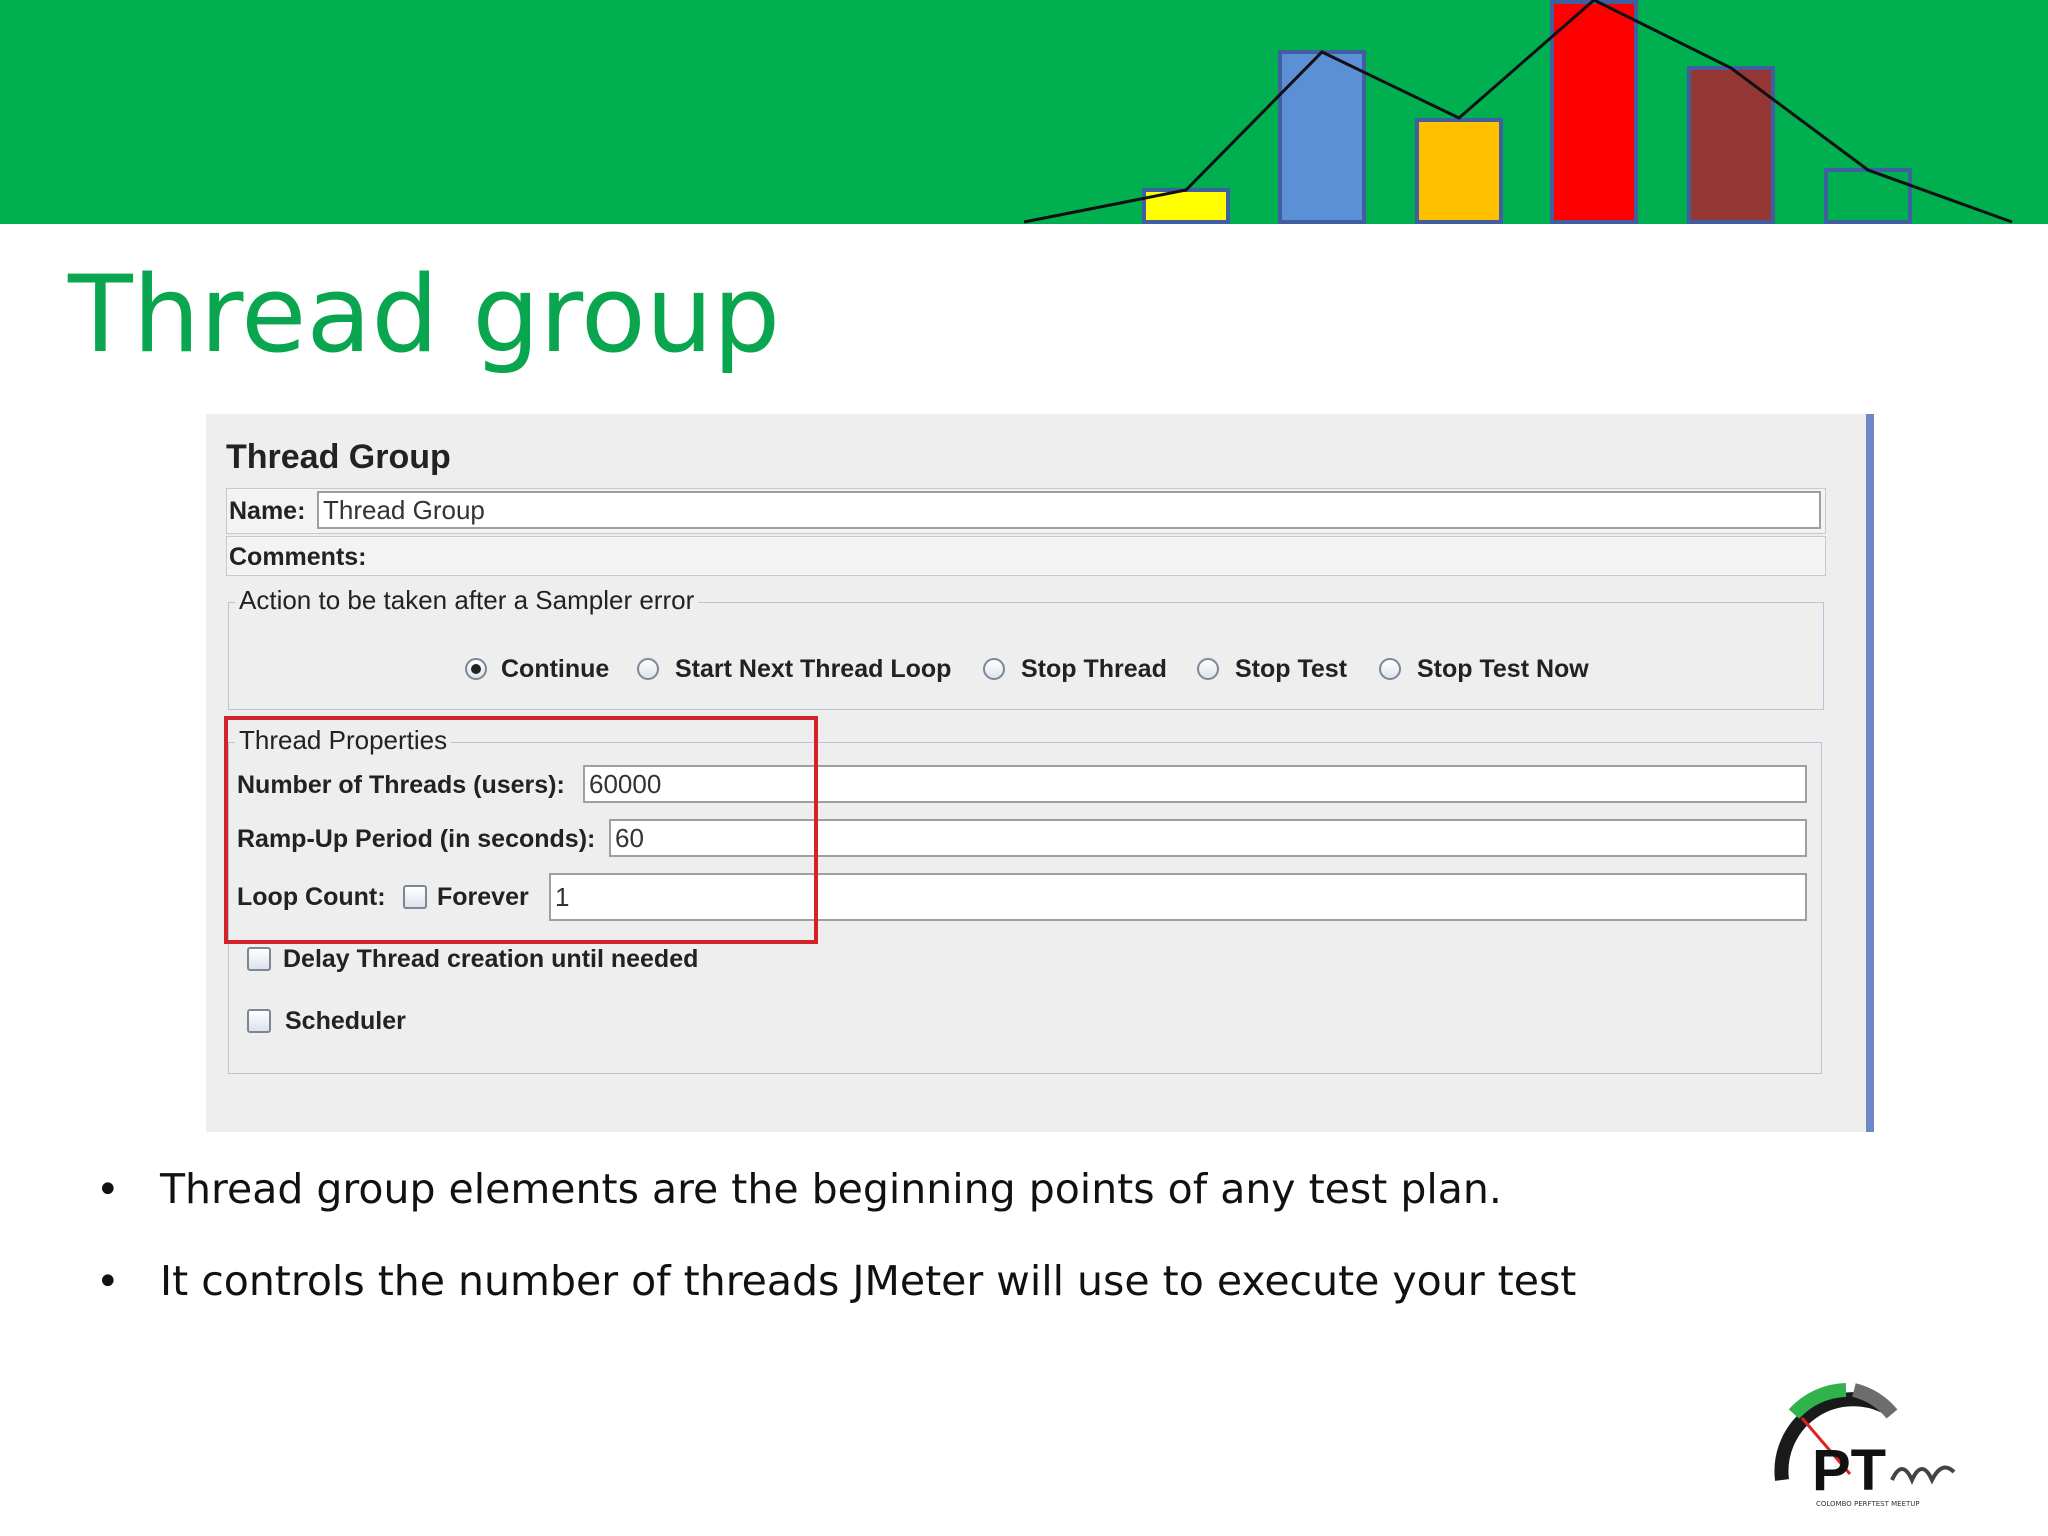 The height and width of the screenshot is (1536, 2048). Describe the element at coordinates (338, 457) in the screenshot. I see `panel-title: Thread Group` at that location.